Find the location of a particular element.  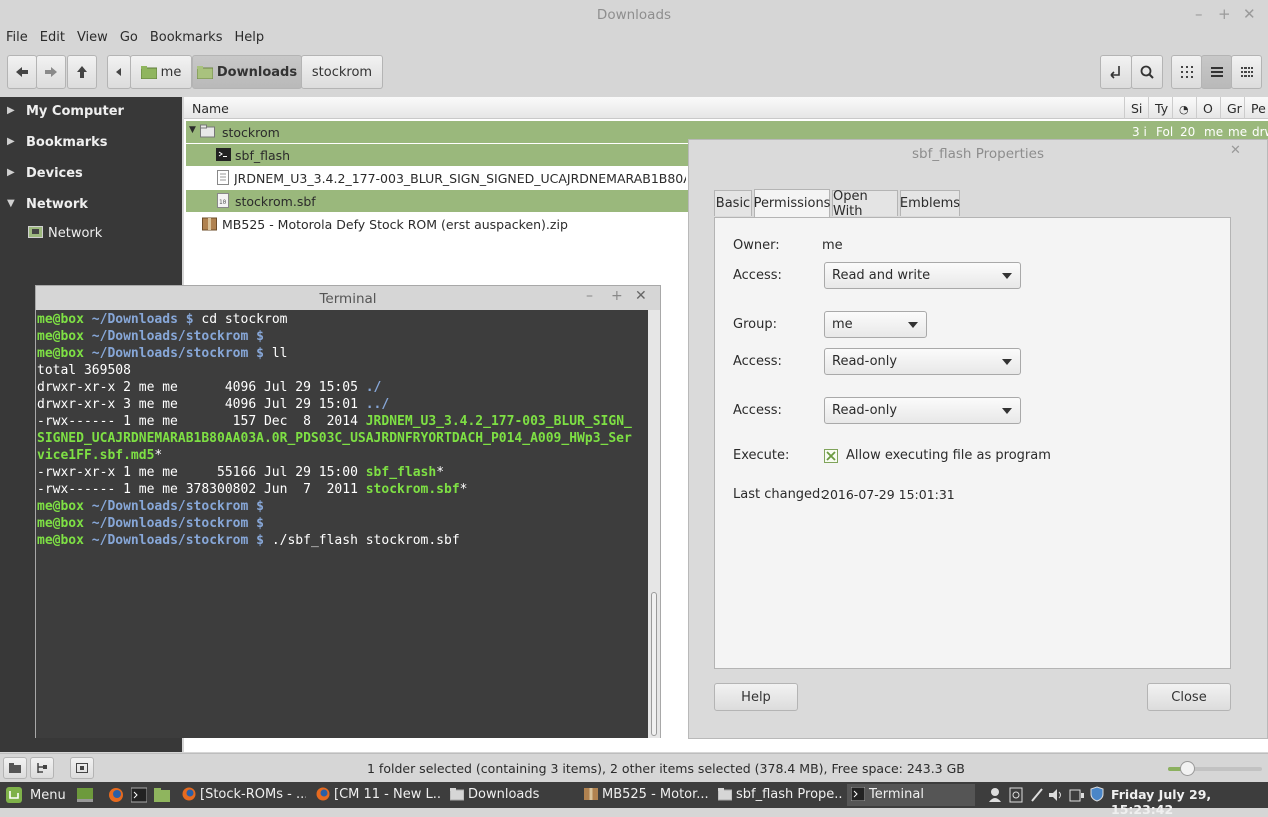

zoom-slider is located at coordinates (1215, 768).